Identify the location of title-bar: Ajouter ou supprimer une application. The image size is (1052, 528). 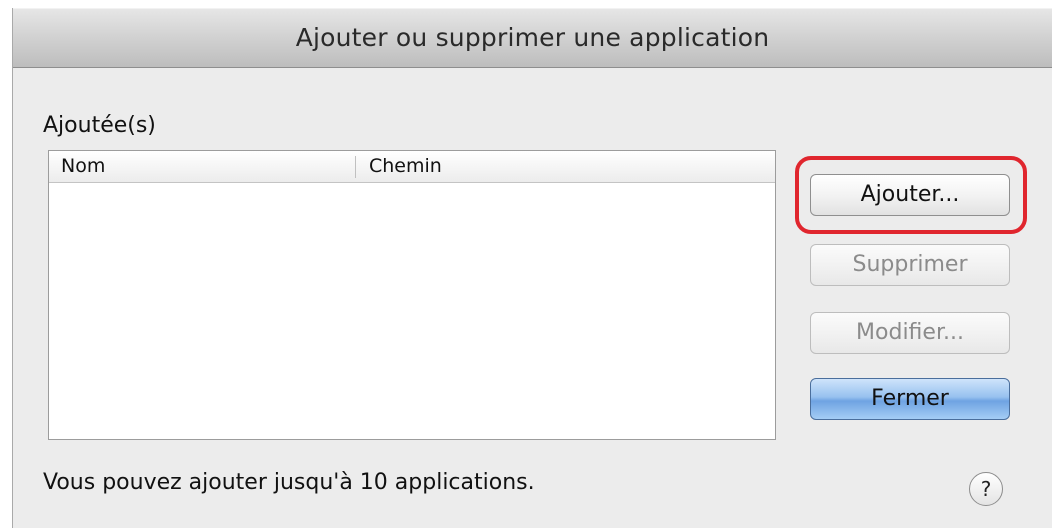
(532, 38).